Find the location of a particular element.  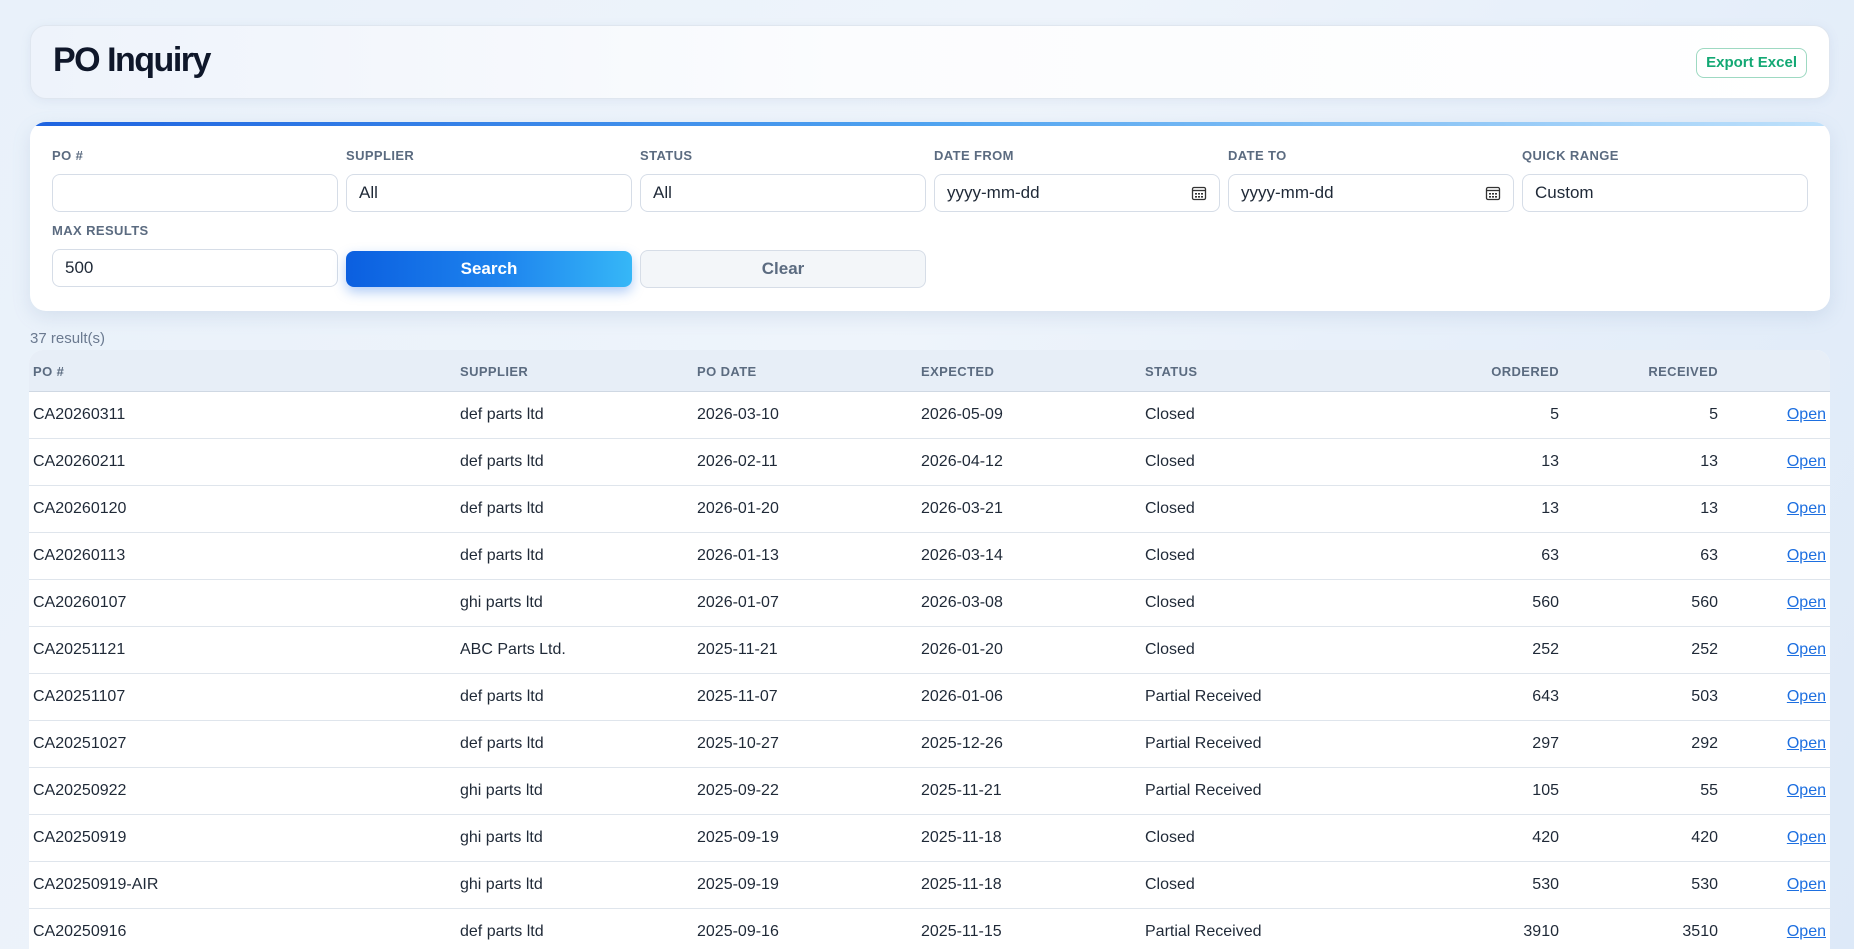

cell-ordered: 3910 is located at coordinates (1541, 931).